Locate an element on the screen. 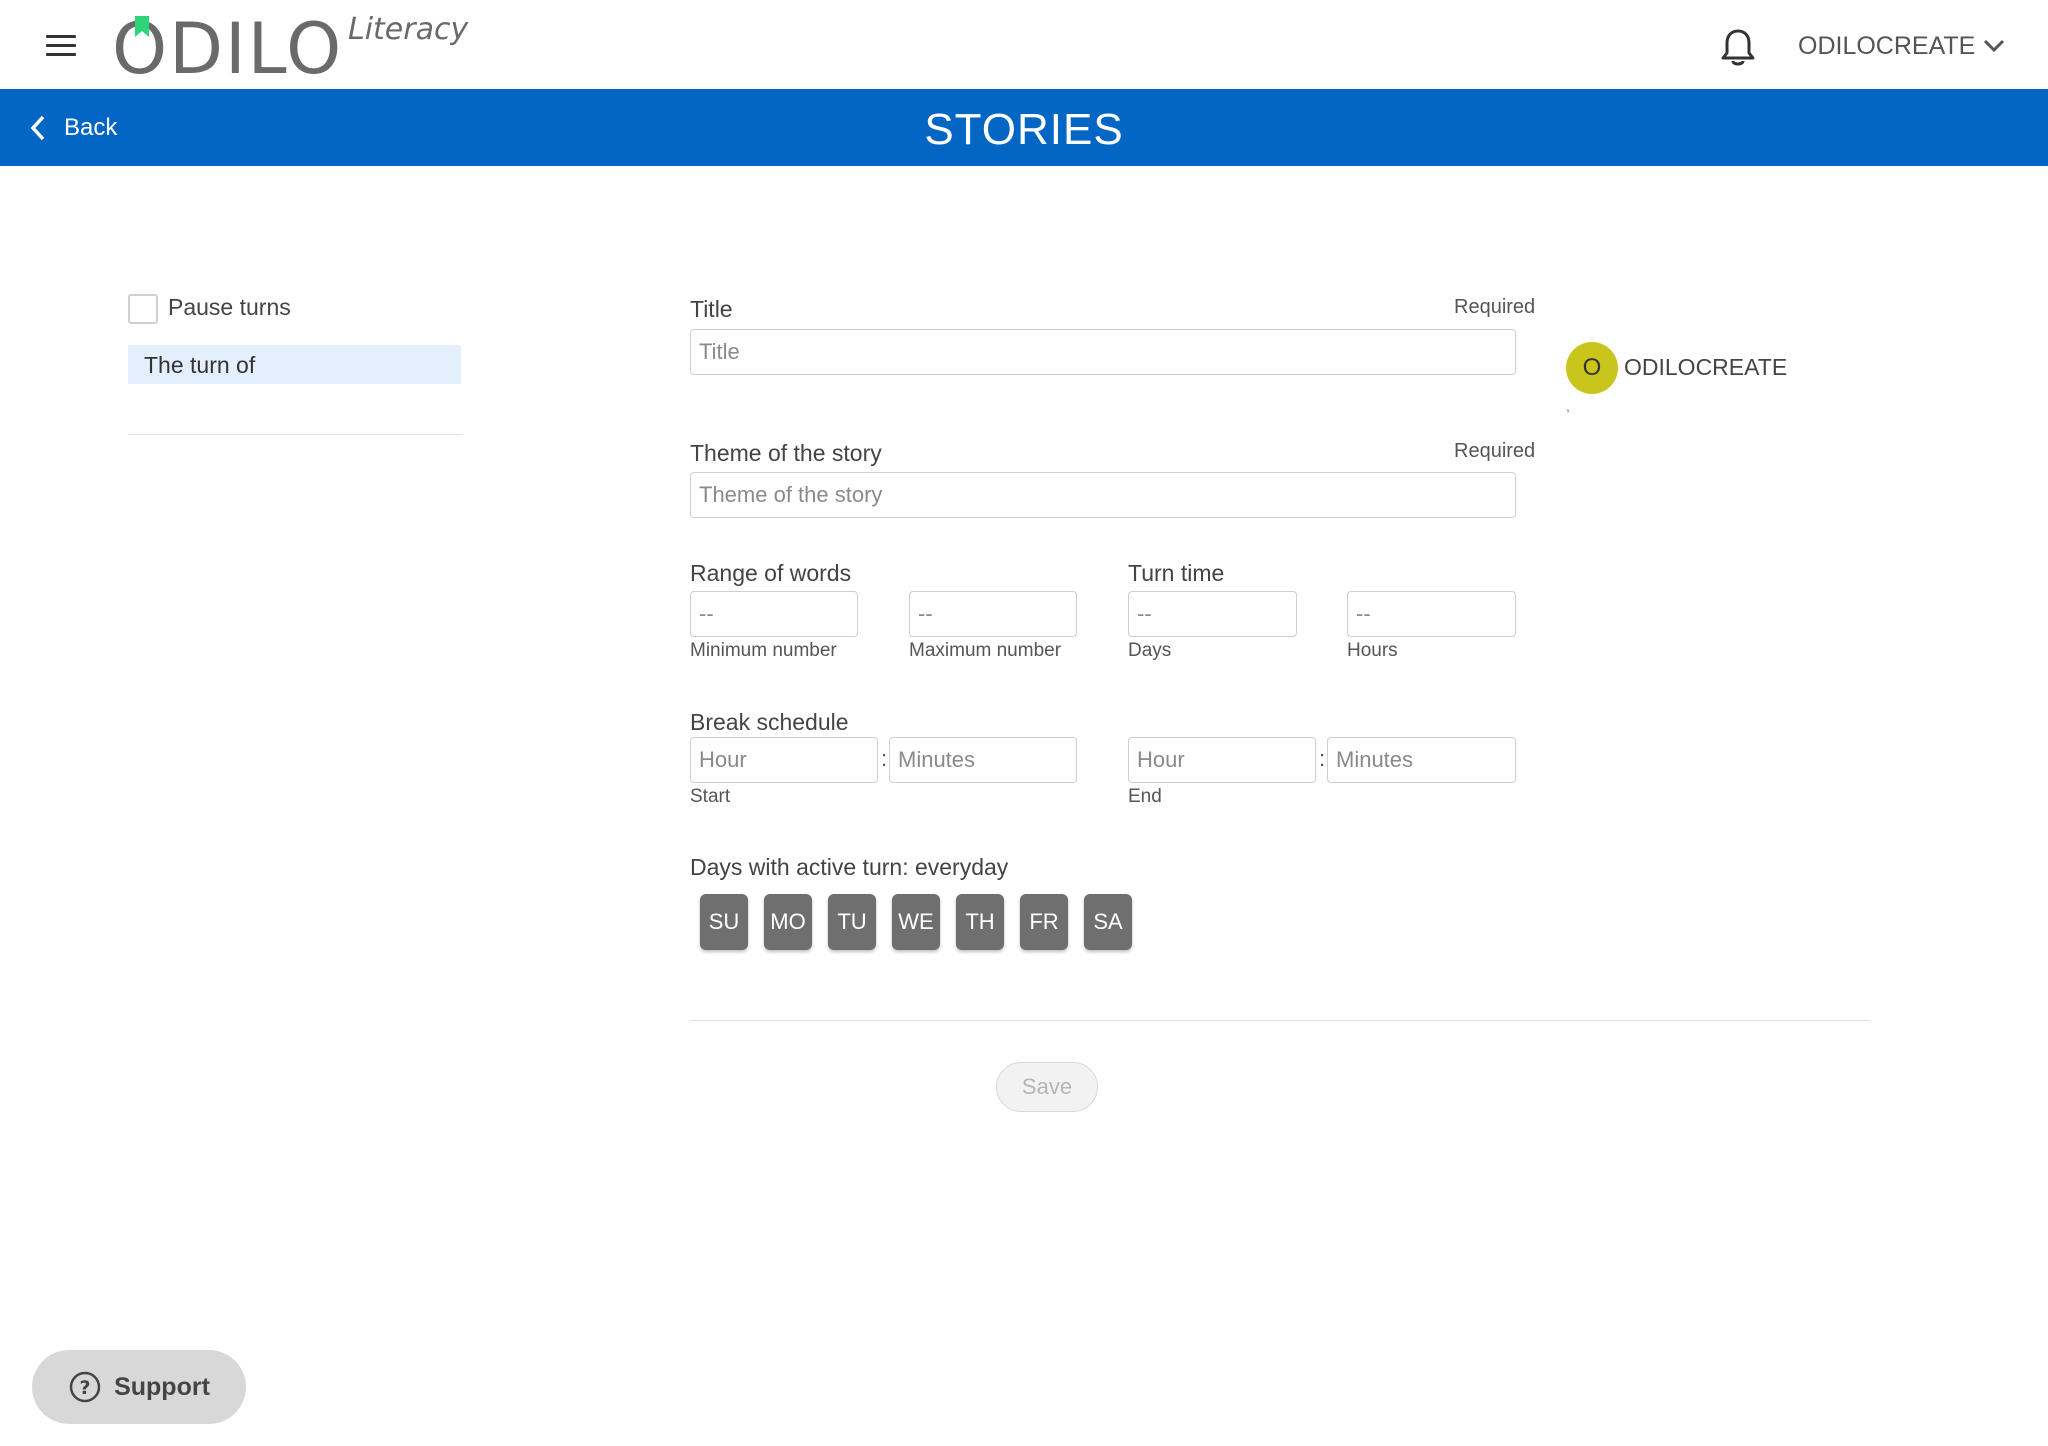 Image resolution: width=2048 pixels, height=1446 pixels. theme-required: Required is located at coordinates (1495, 451).